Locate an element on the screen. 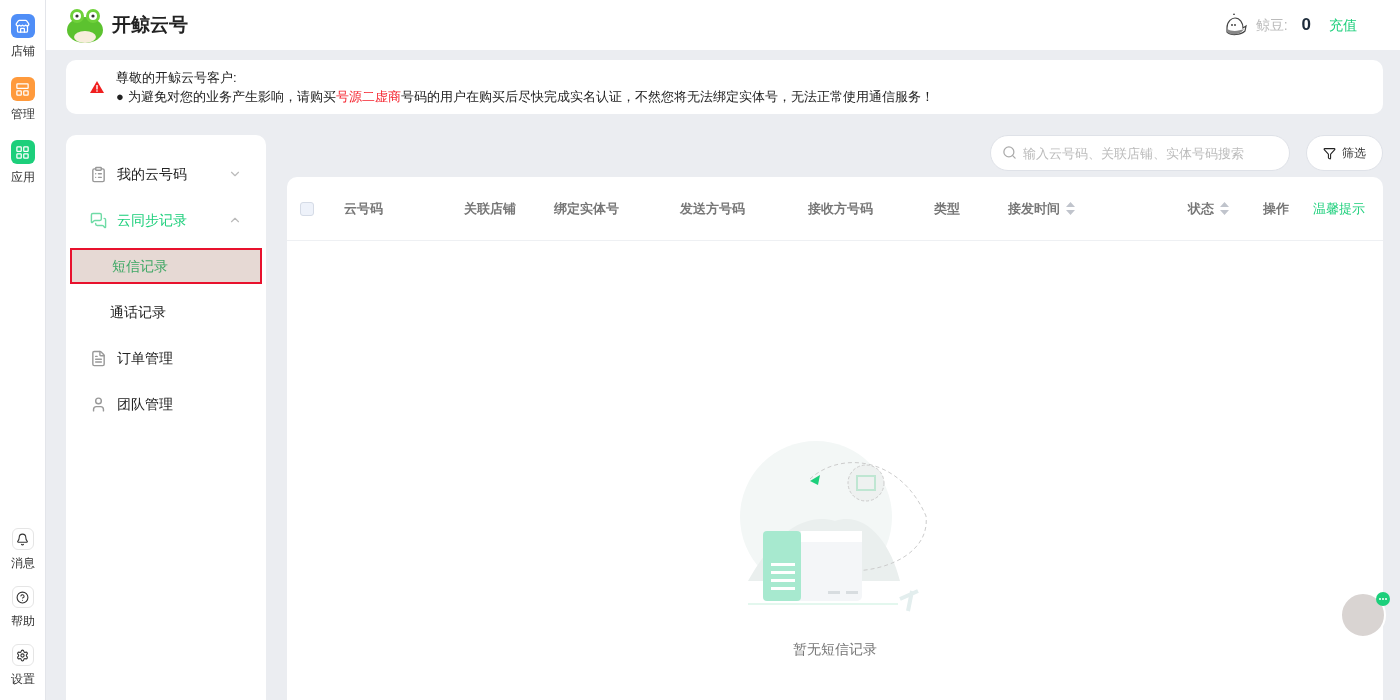 This screenshot has height=700, width=1400. rail-item: 设置 is located at coordinates (22, 666).